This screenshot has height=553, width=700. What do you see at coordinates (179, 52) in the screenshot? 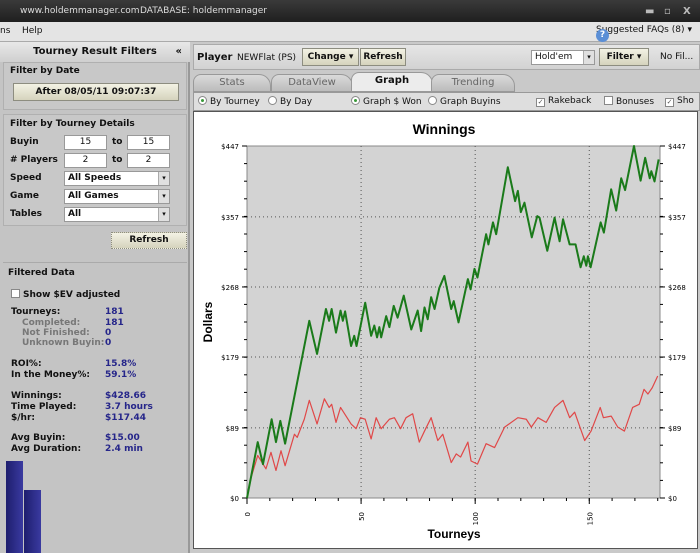
I see `collapse-icon: «` at bounding box center [179, 52].